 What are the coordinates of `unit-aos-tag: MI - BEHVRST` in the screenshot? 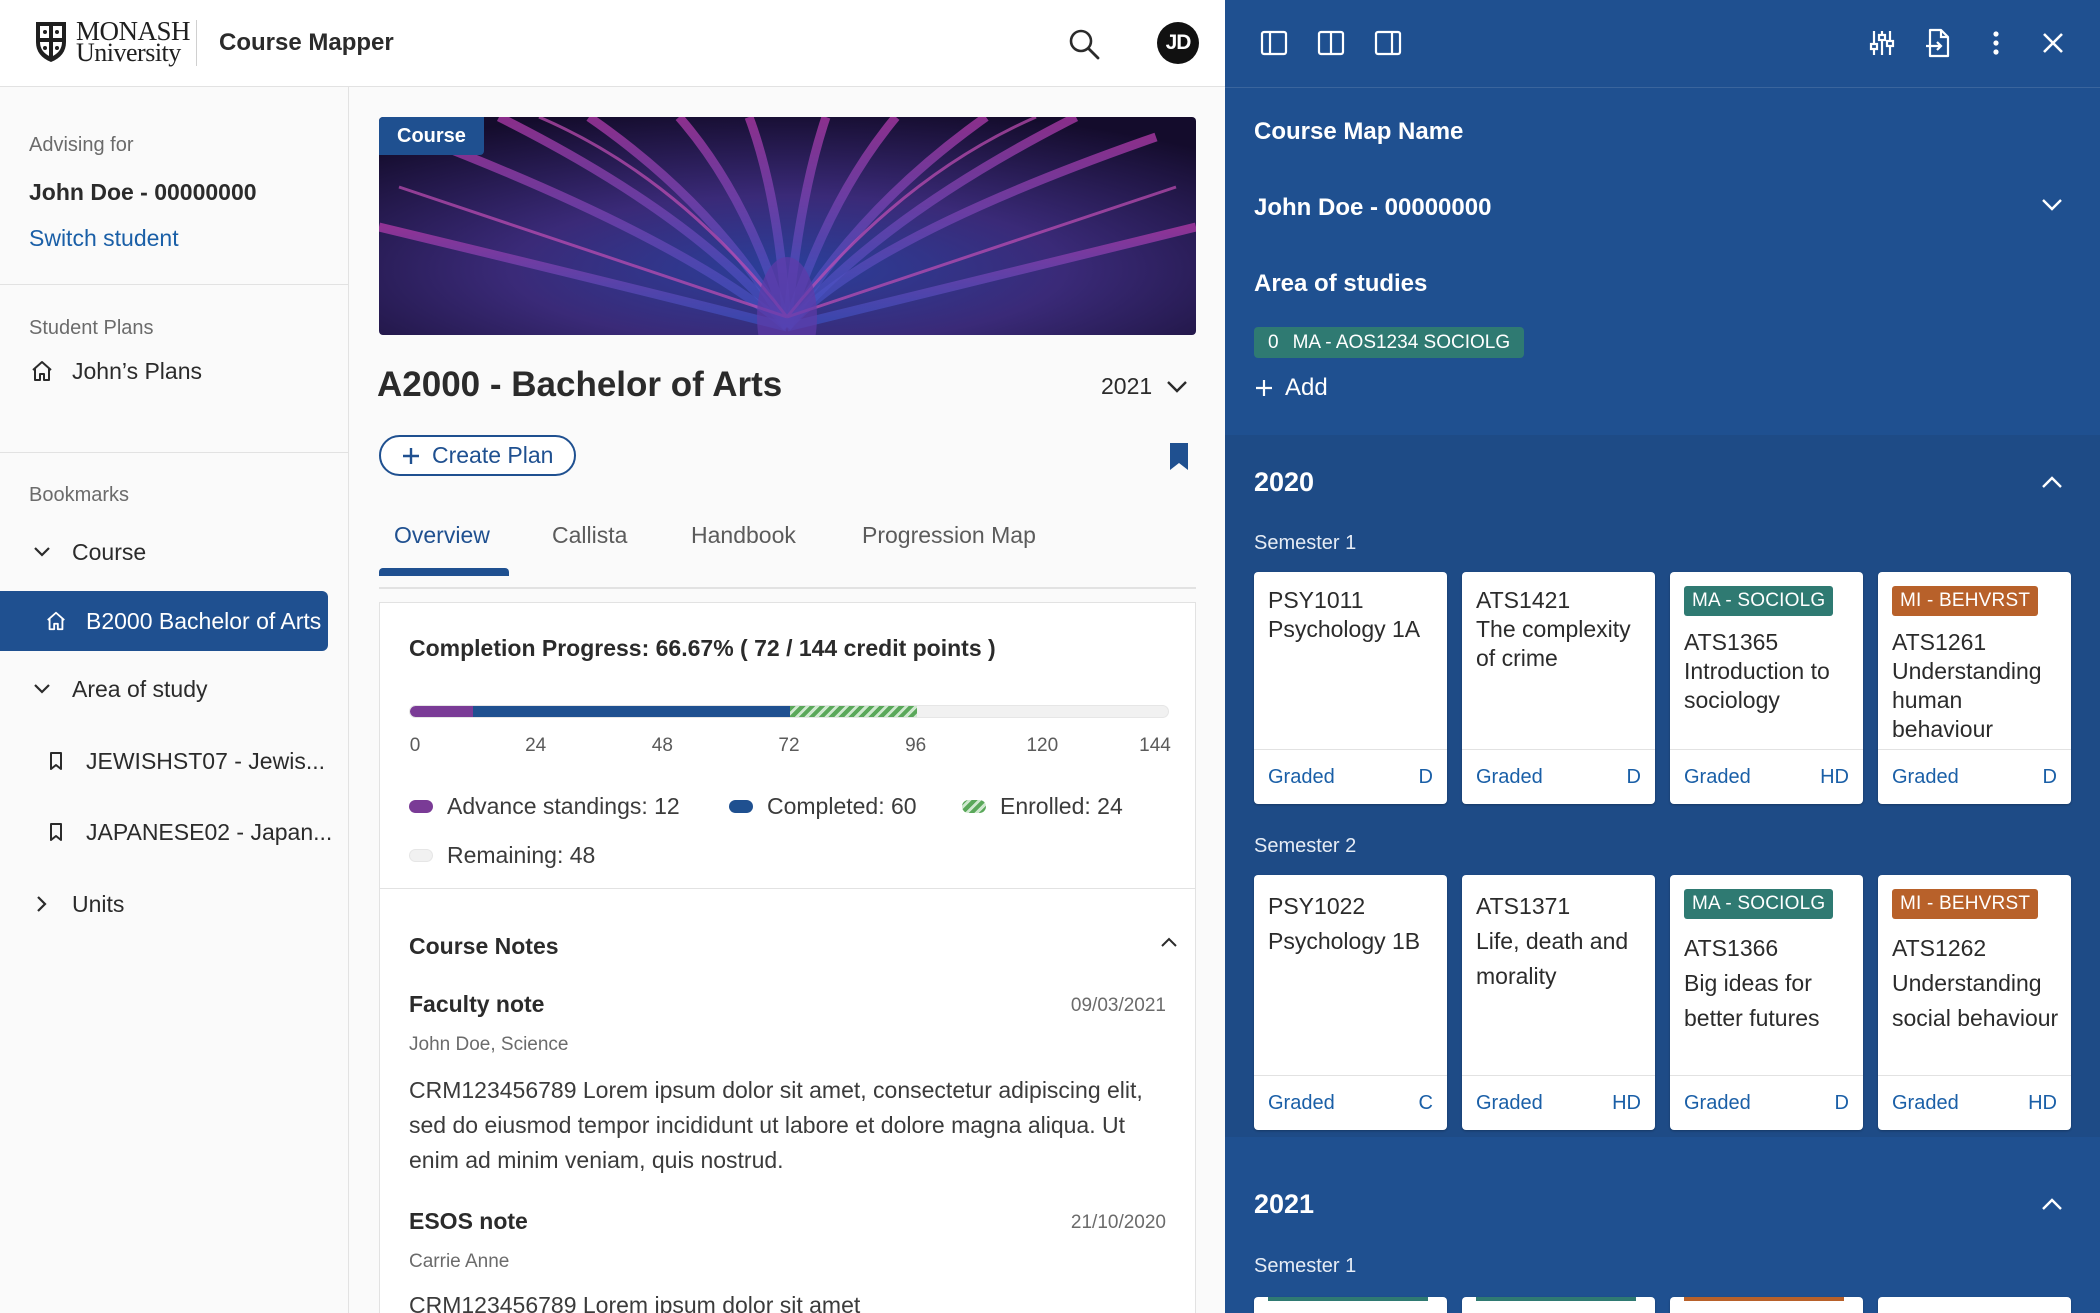 It's located at (1965, 904).